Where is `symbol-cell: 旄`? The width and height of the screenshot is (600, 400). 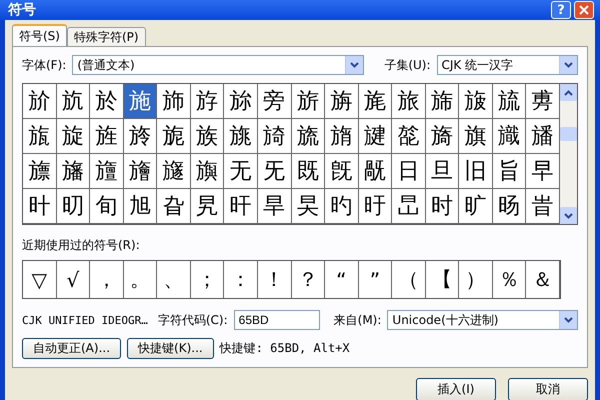 symbol-cell: 旄 is located at coordinates (375, 101).